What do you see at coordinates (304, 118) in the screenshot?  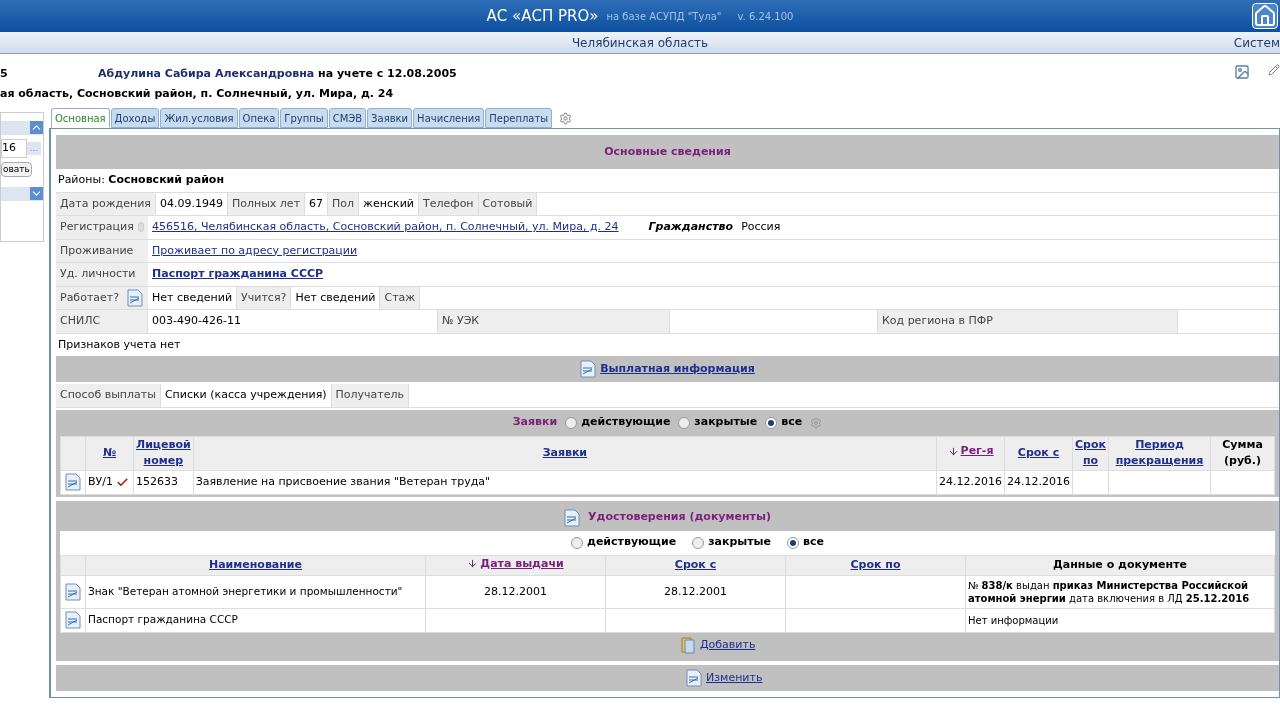 I see `tab: Группы` at bounding box center [304, 118].